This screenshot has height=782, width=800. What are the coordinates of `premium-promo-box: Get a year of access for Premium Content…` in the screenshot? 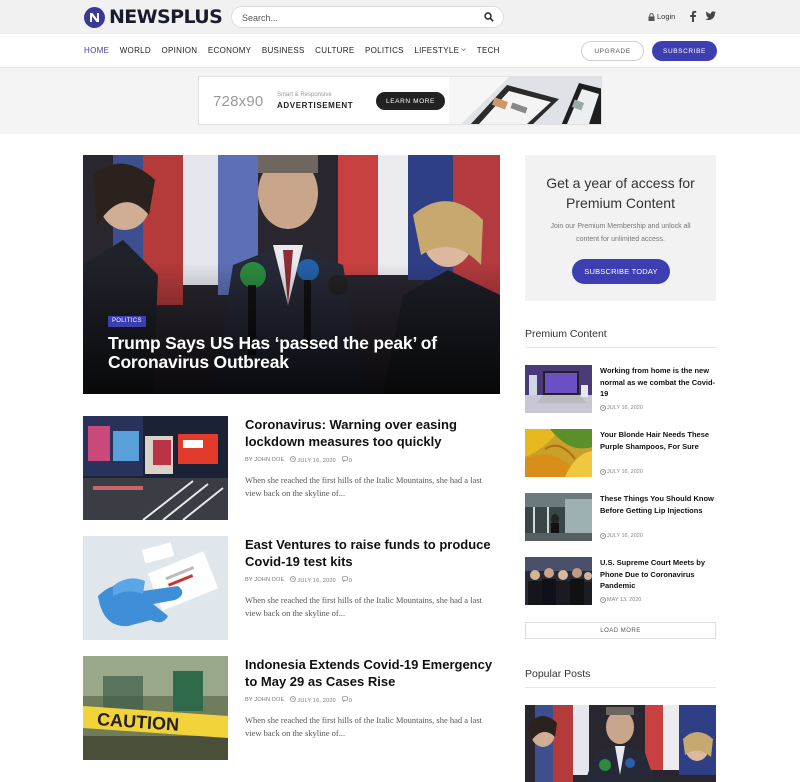 It's located at (620, 228).